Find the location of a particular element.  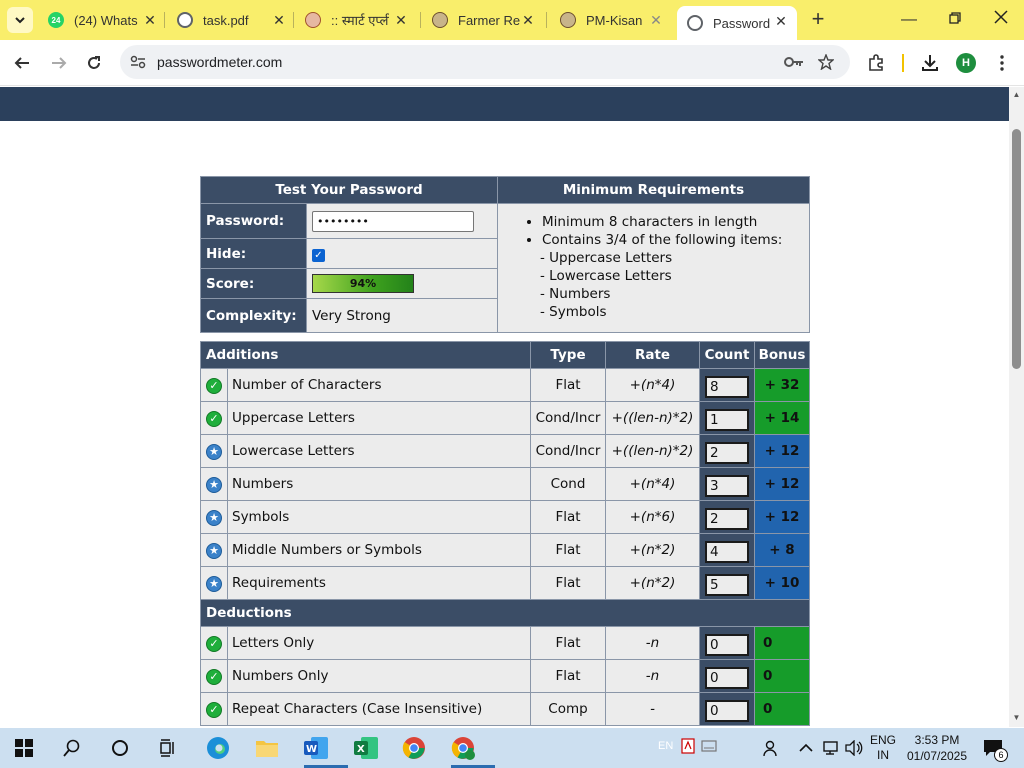

close-window-button is located at coordinates (1001, 20).